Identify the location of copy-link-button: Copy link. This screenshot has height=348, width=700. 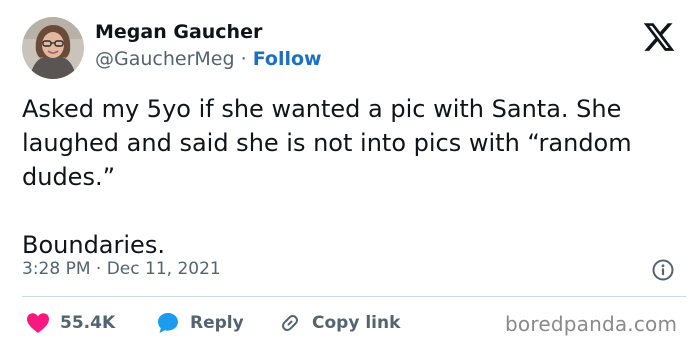
(339, 323).